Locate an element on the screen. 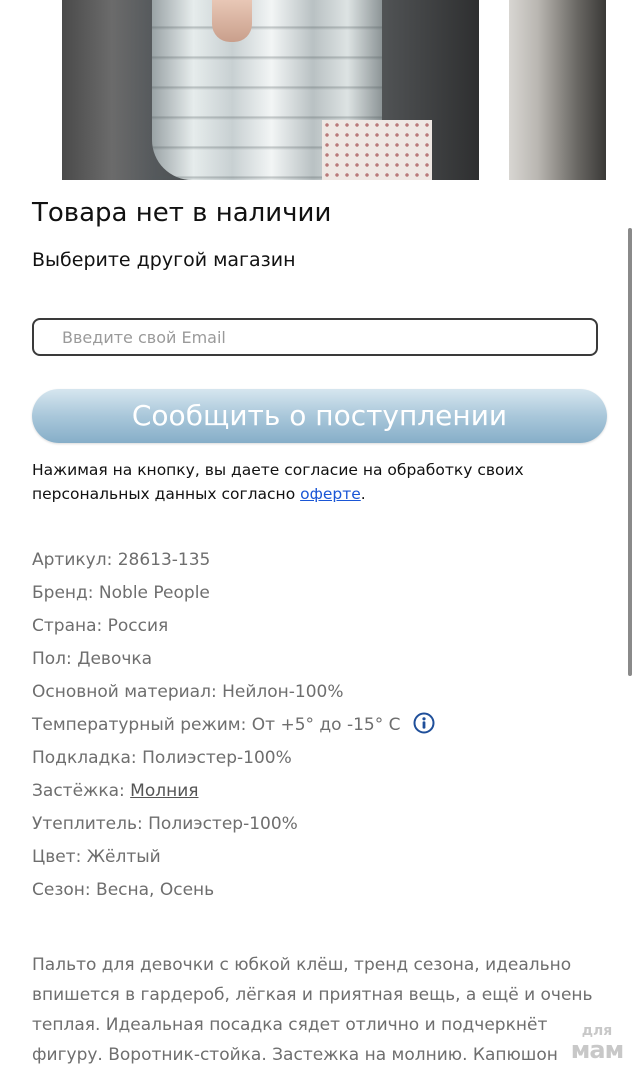  spec-row-material: Основной материал: Нейлон-100% is located at coordinates (312, 692).